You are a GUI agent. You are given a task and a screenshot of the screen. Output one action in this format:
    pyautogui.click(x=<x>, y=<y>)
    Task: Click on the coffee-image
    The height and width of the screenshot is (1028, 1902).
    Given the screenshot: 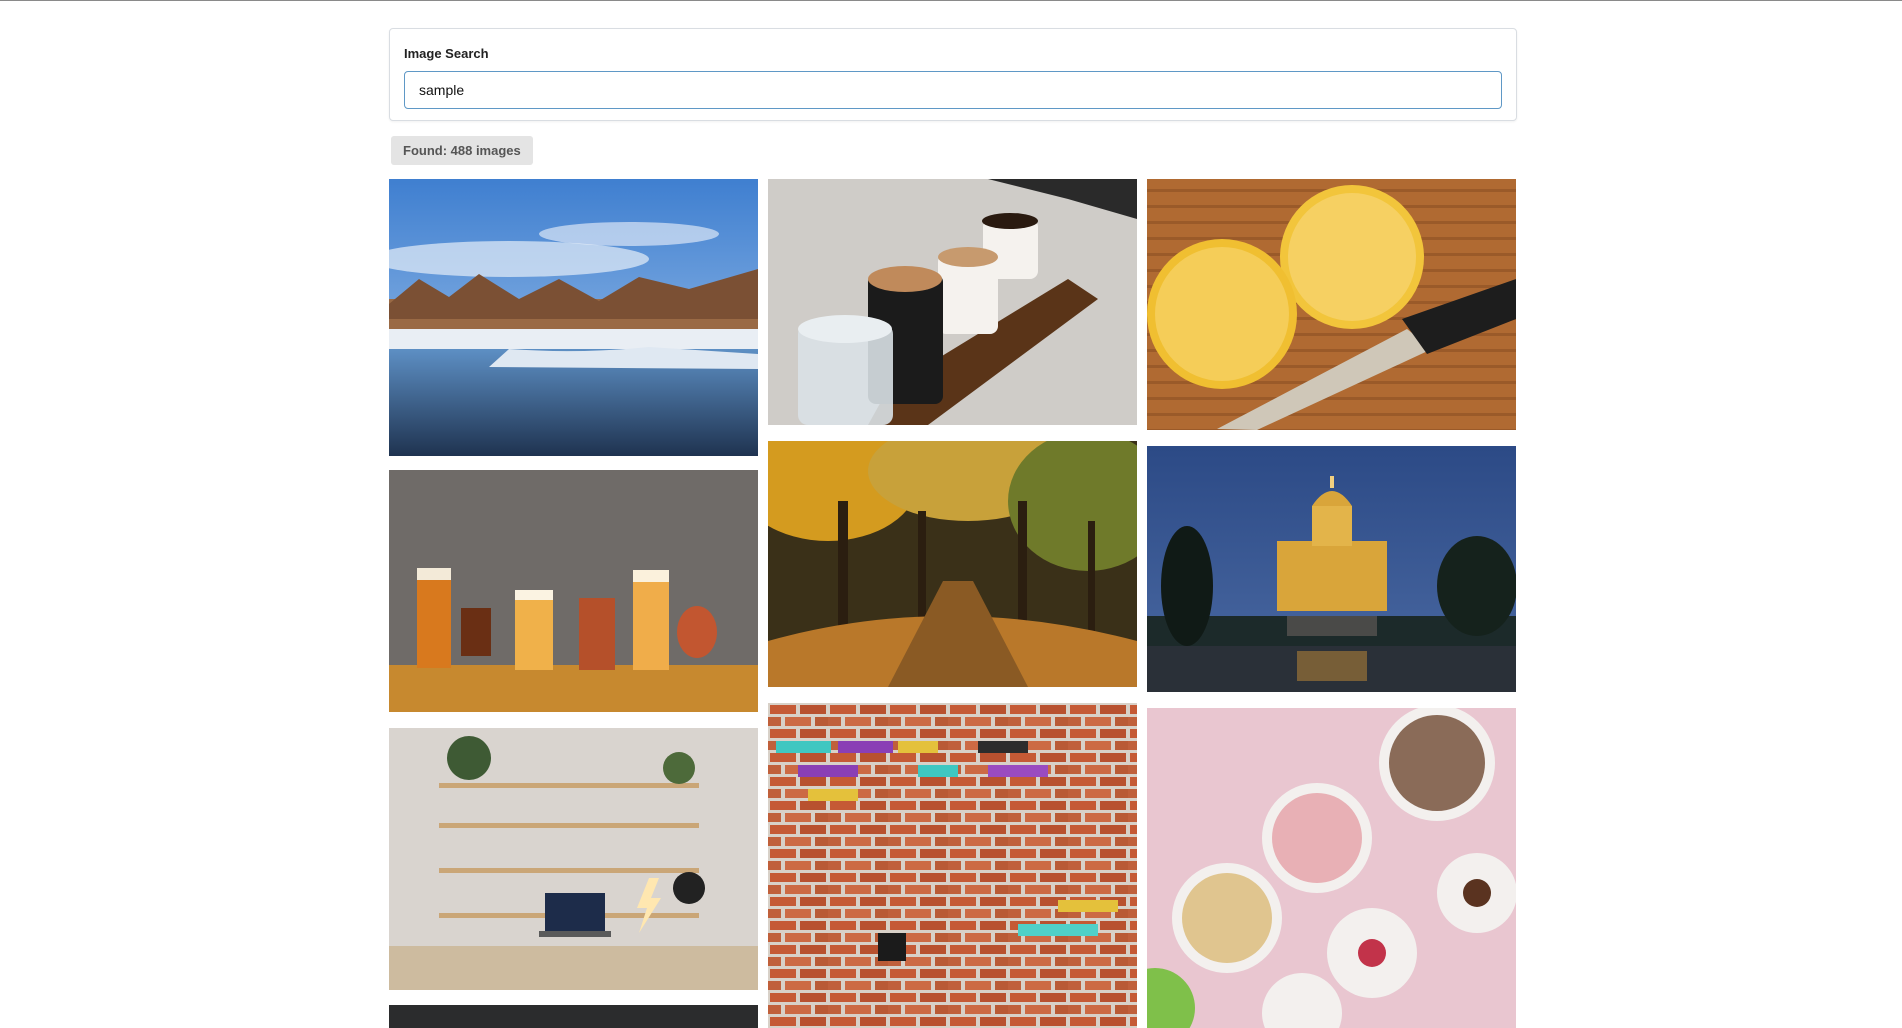 What is the action you would take?
    pyautogui.click(x=952, y=302)
    